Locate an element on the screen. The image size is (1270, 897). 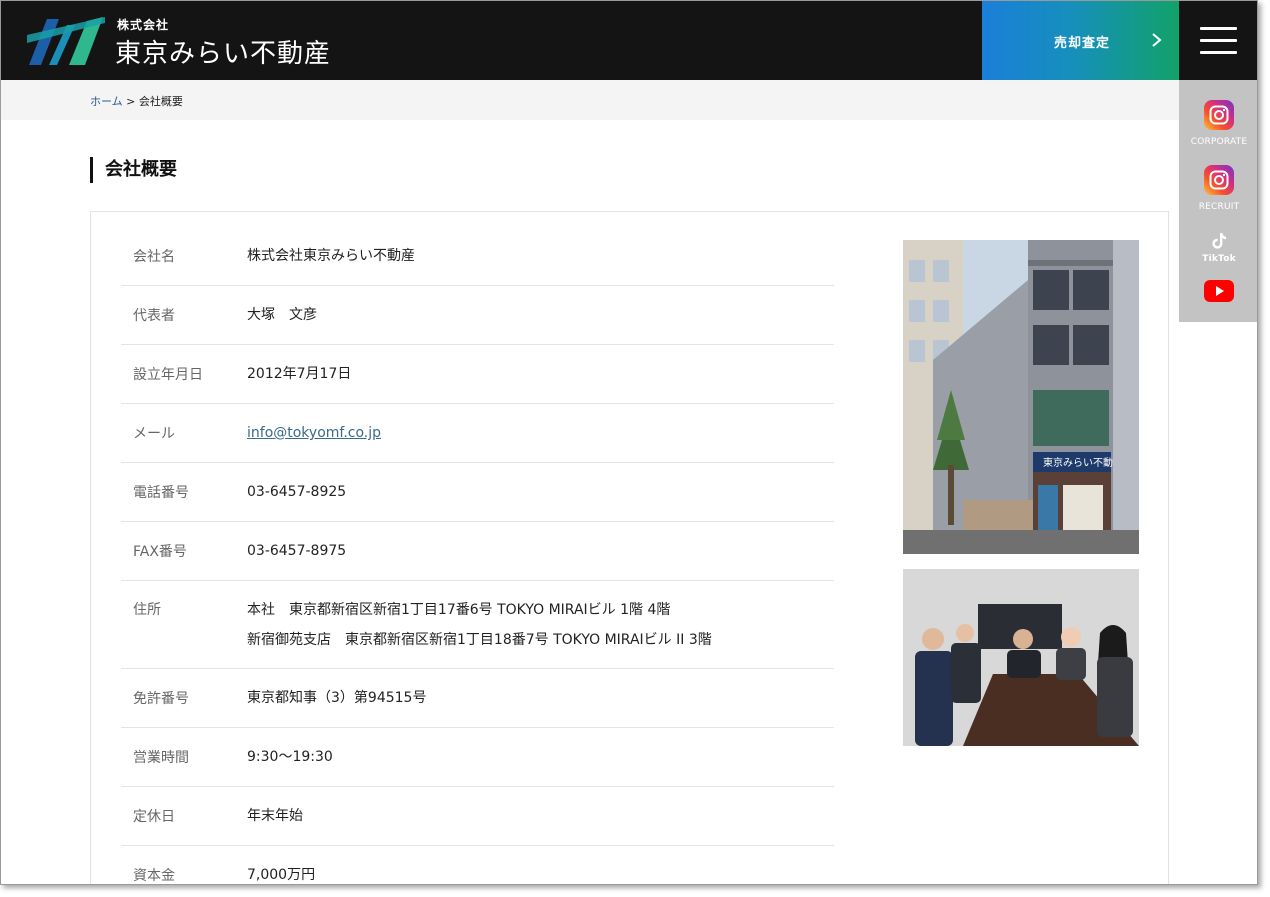
phone-value: 03-6457-8925 is located at coordinates (297, 492).